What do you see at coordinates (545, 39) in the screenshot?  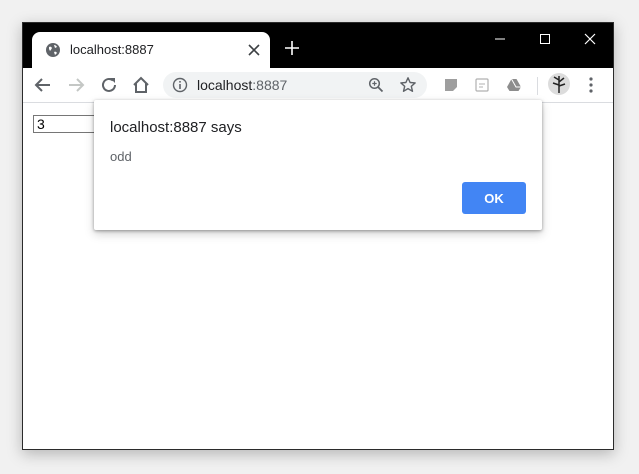 I see `maximize-icon` at bounding box center [545, 39].